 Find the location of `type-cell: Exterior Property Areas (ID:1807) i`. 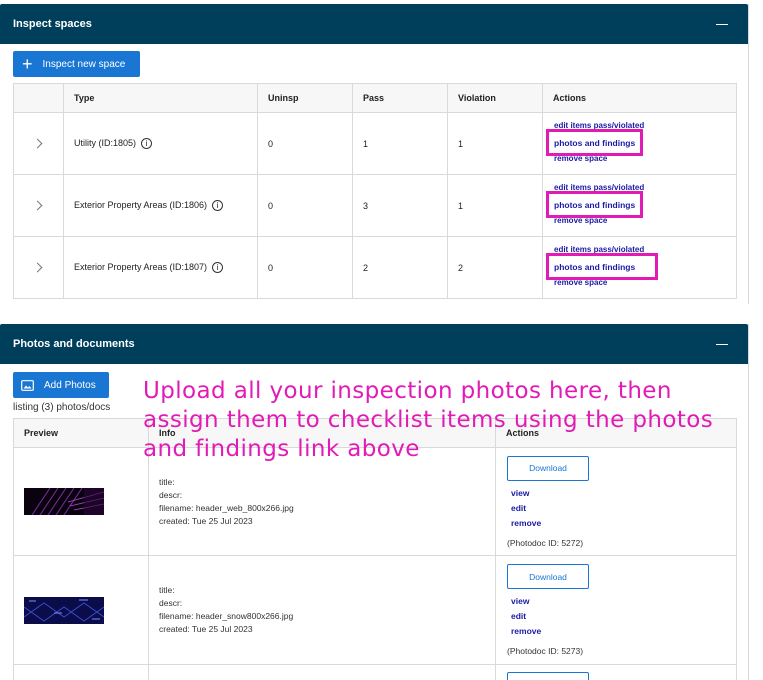

type-cell: Exterior Property Areas (ID:1807) i is located at coordinates (160, 267).